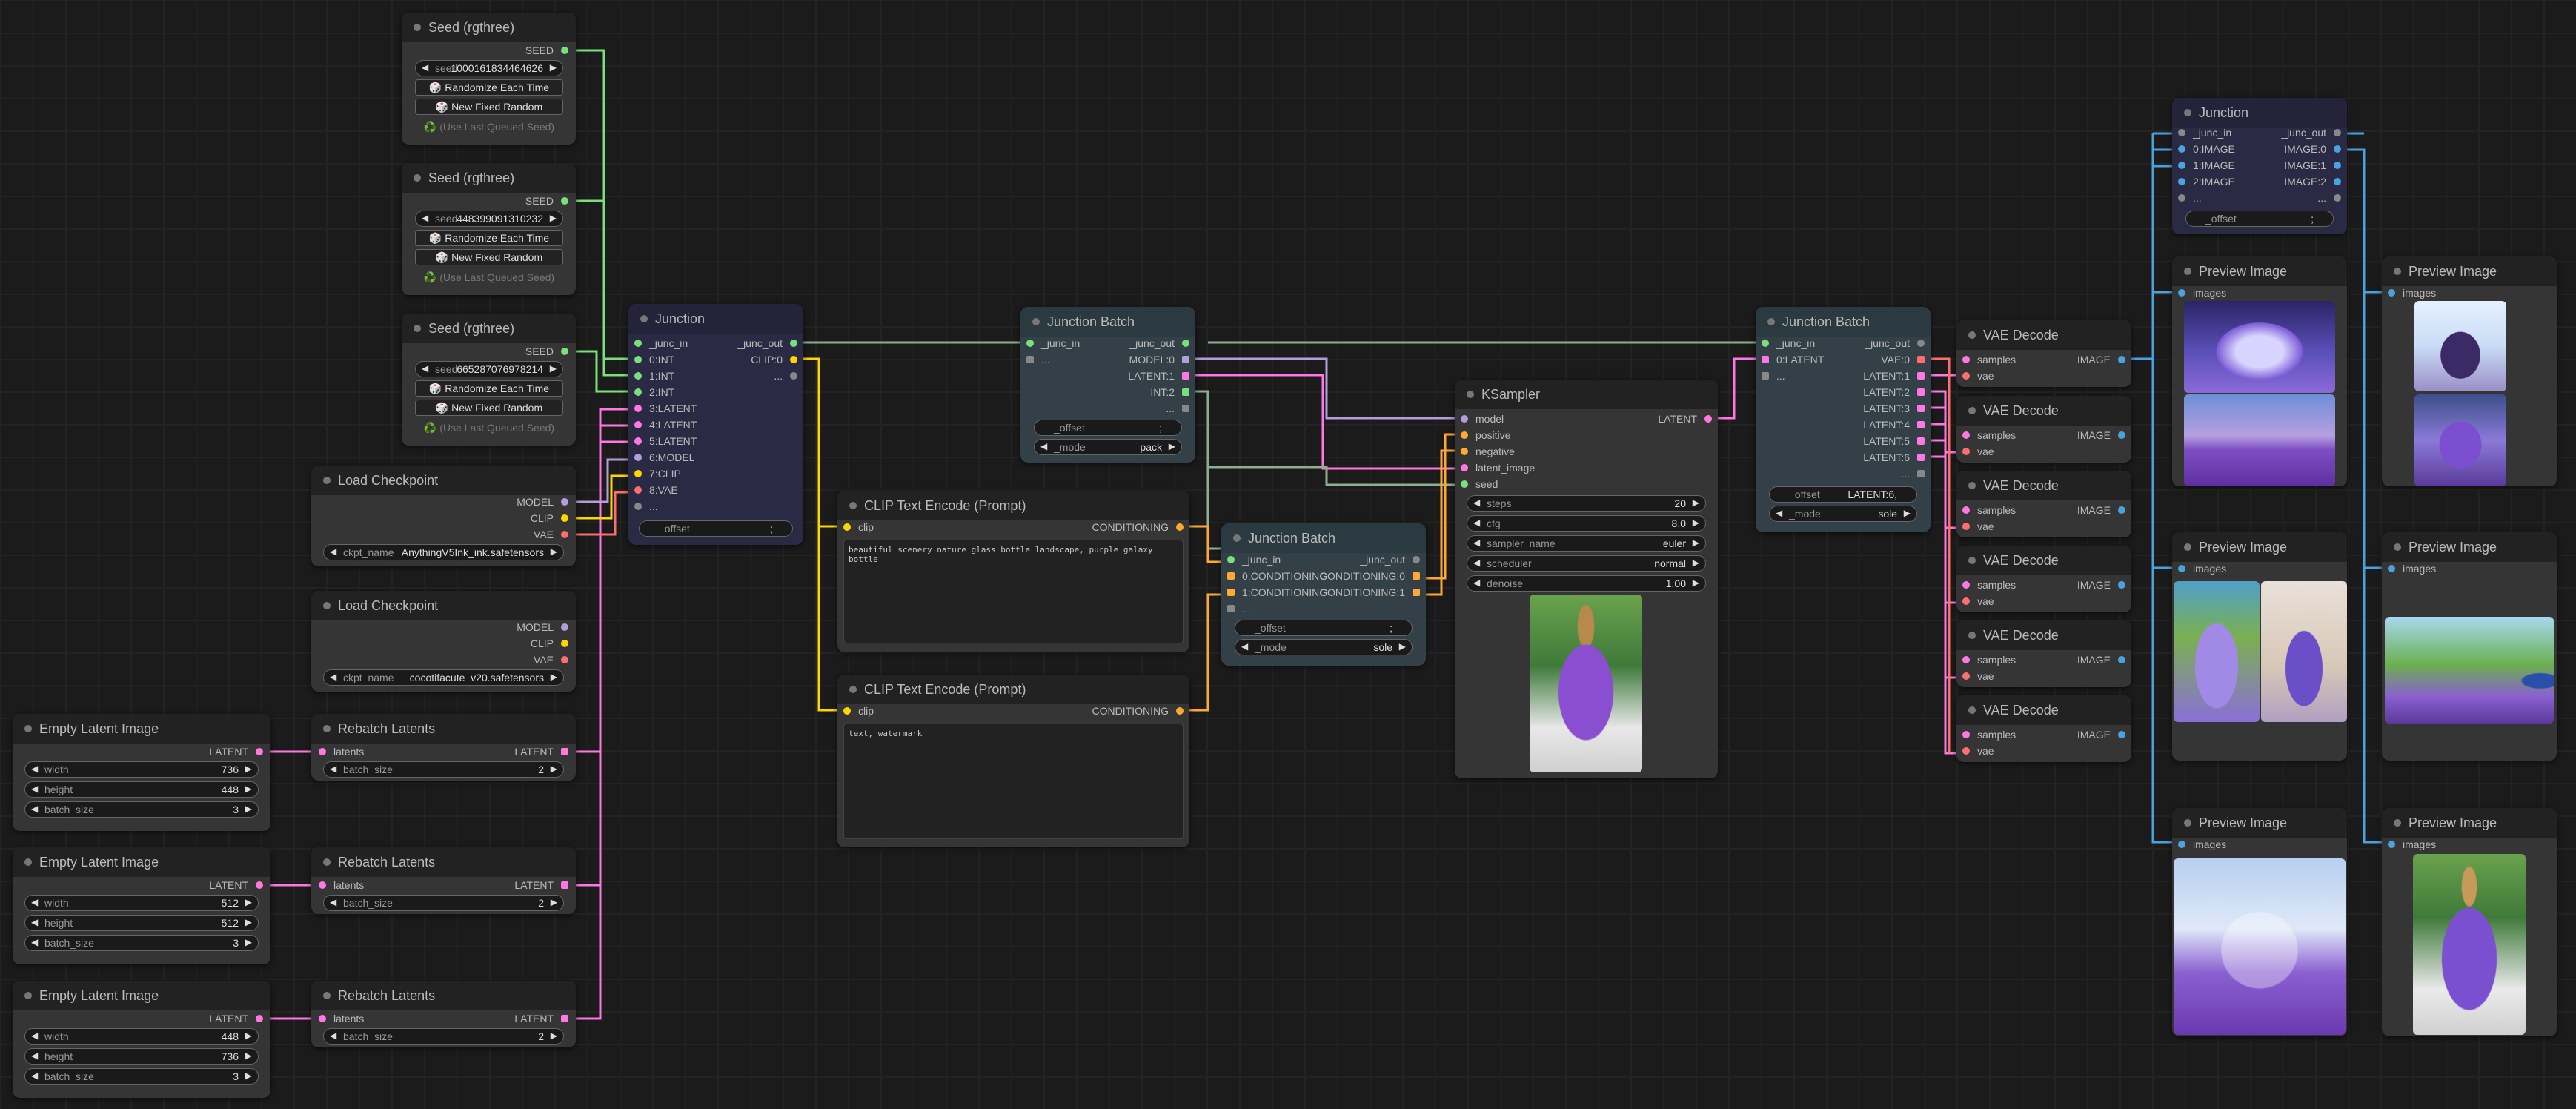  What do you see at coordinates (2044, 579) in the screenshot?
I see `vae-decode-node-4: VAE Decode samples vae IMAGE` at bounding box center [2044, 579].